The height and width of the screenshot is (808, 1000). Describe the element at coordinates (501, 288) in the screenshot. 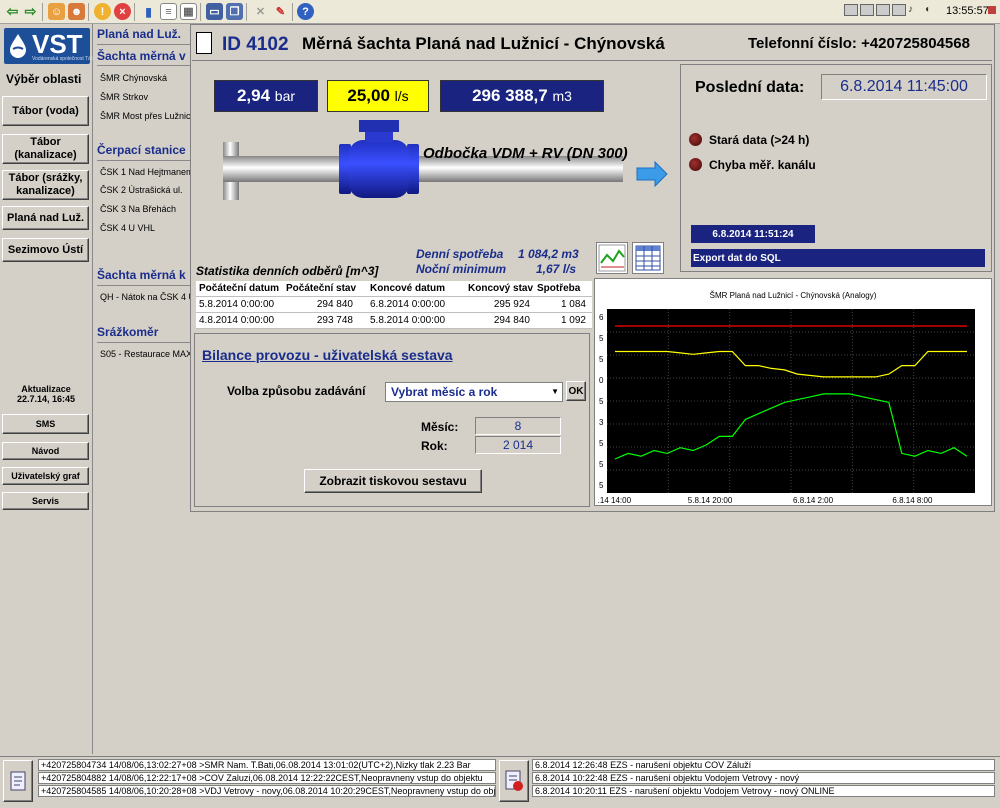

I see `col-end-state: Koncový stav` at that location.